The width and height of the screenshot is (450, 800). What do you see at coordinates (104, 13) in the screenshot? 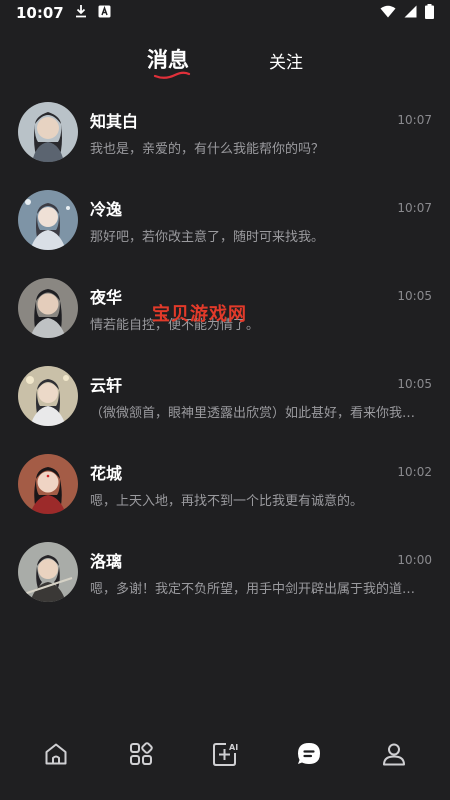
I see `app-notification-icon` at bounding box center [104, 13].